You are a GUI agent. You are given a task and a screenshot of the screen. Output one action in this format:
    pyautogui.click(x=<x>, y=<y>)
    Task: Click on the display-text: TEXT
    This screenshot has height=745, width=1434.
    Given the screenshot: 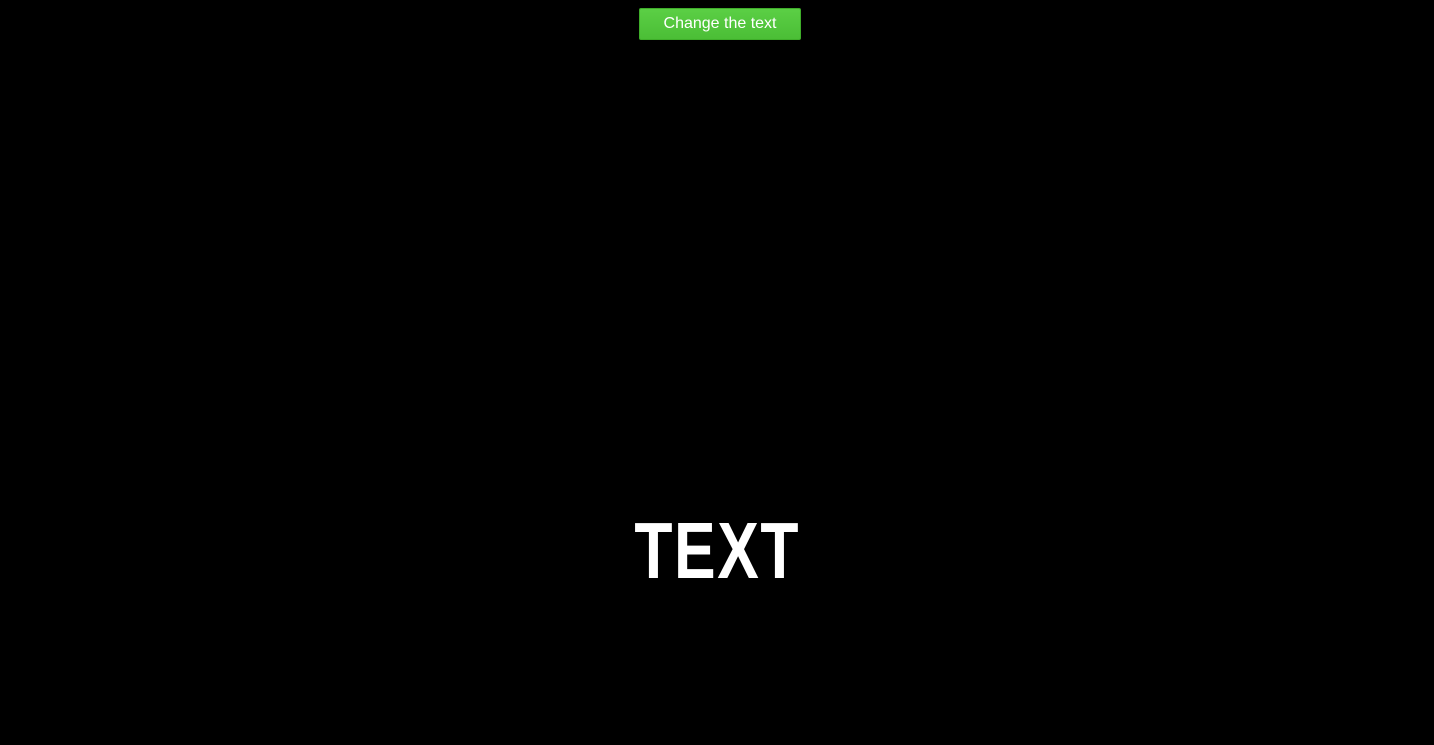 What is the action you would take?
    pyautogui.click(x=717, y=550)
    